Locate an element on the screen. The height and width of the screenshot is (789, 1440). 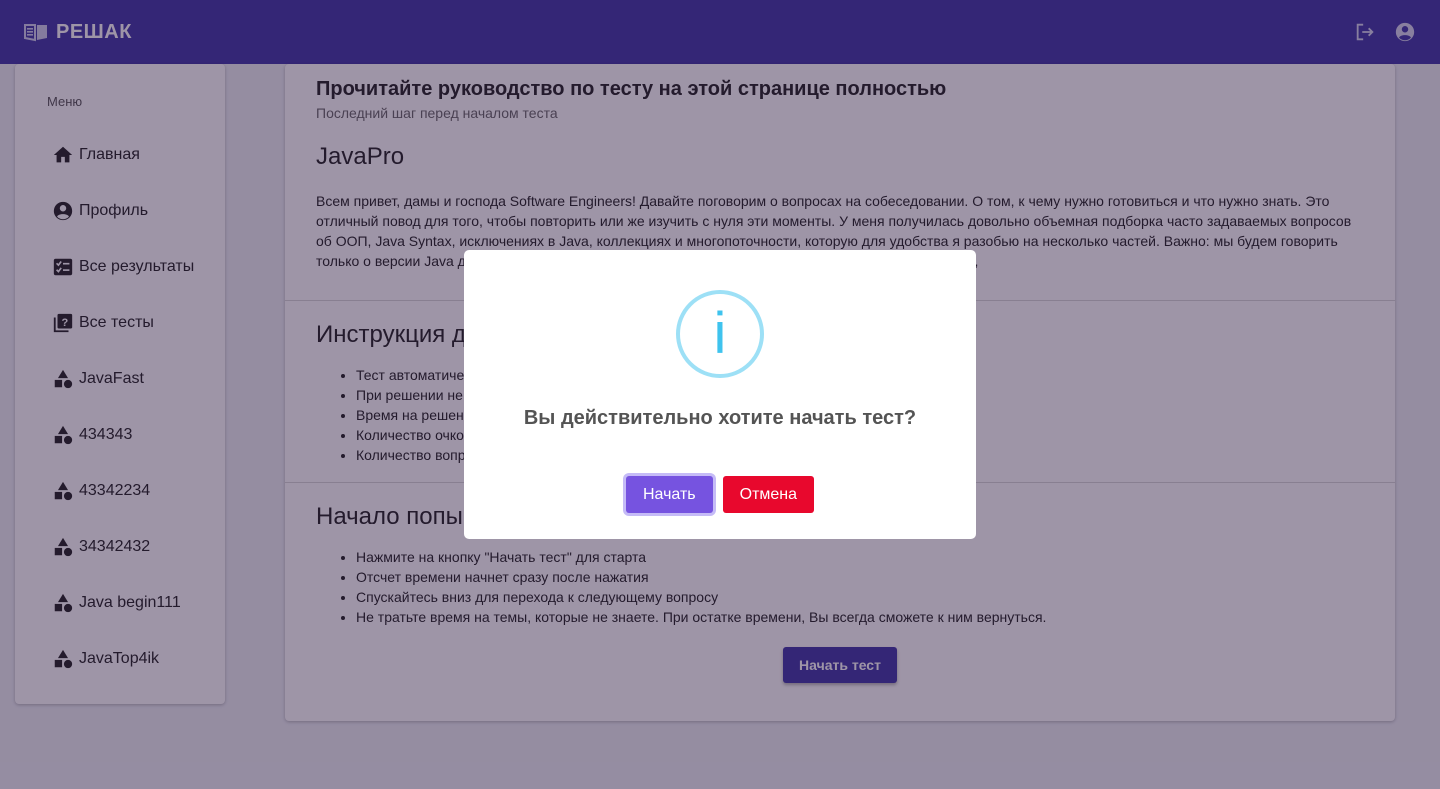
confirm-start-button: Начать is located at coordinates (669, 494).